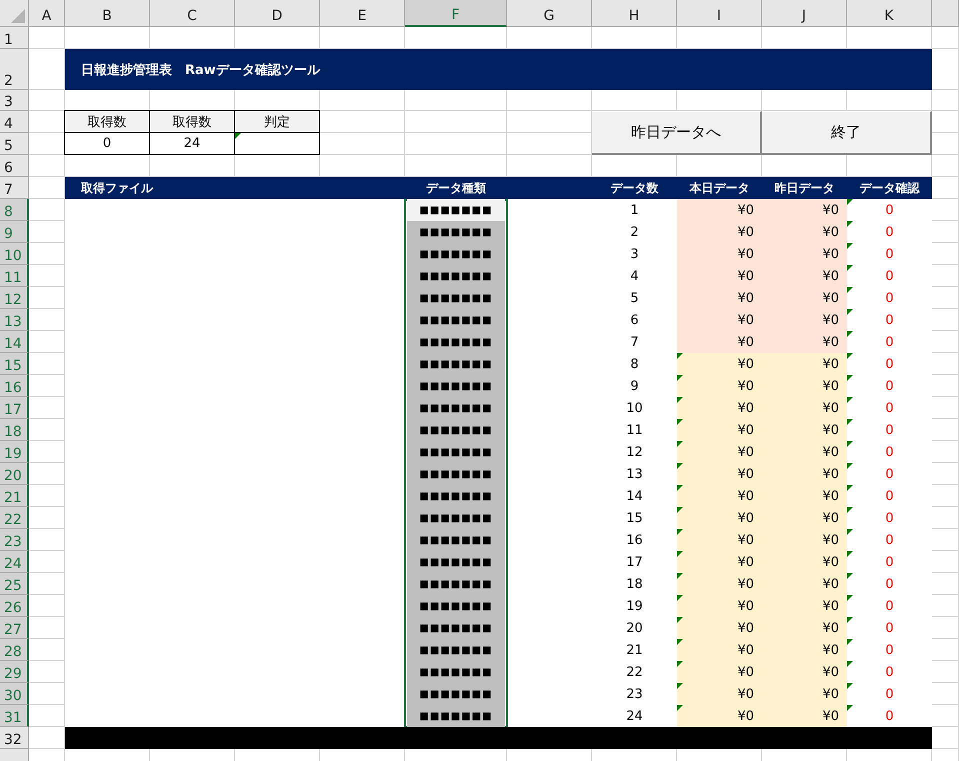  What do you see at coordinates (804, 13) in the screenshot?
I see `column-header: J` at bounding box center [804, 13].